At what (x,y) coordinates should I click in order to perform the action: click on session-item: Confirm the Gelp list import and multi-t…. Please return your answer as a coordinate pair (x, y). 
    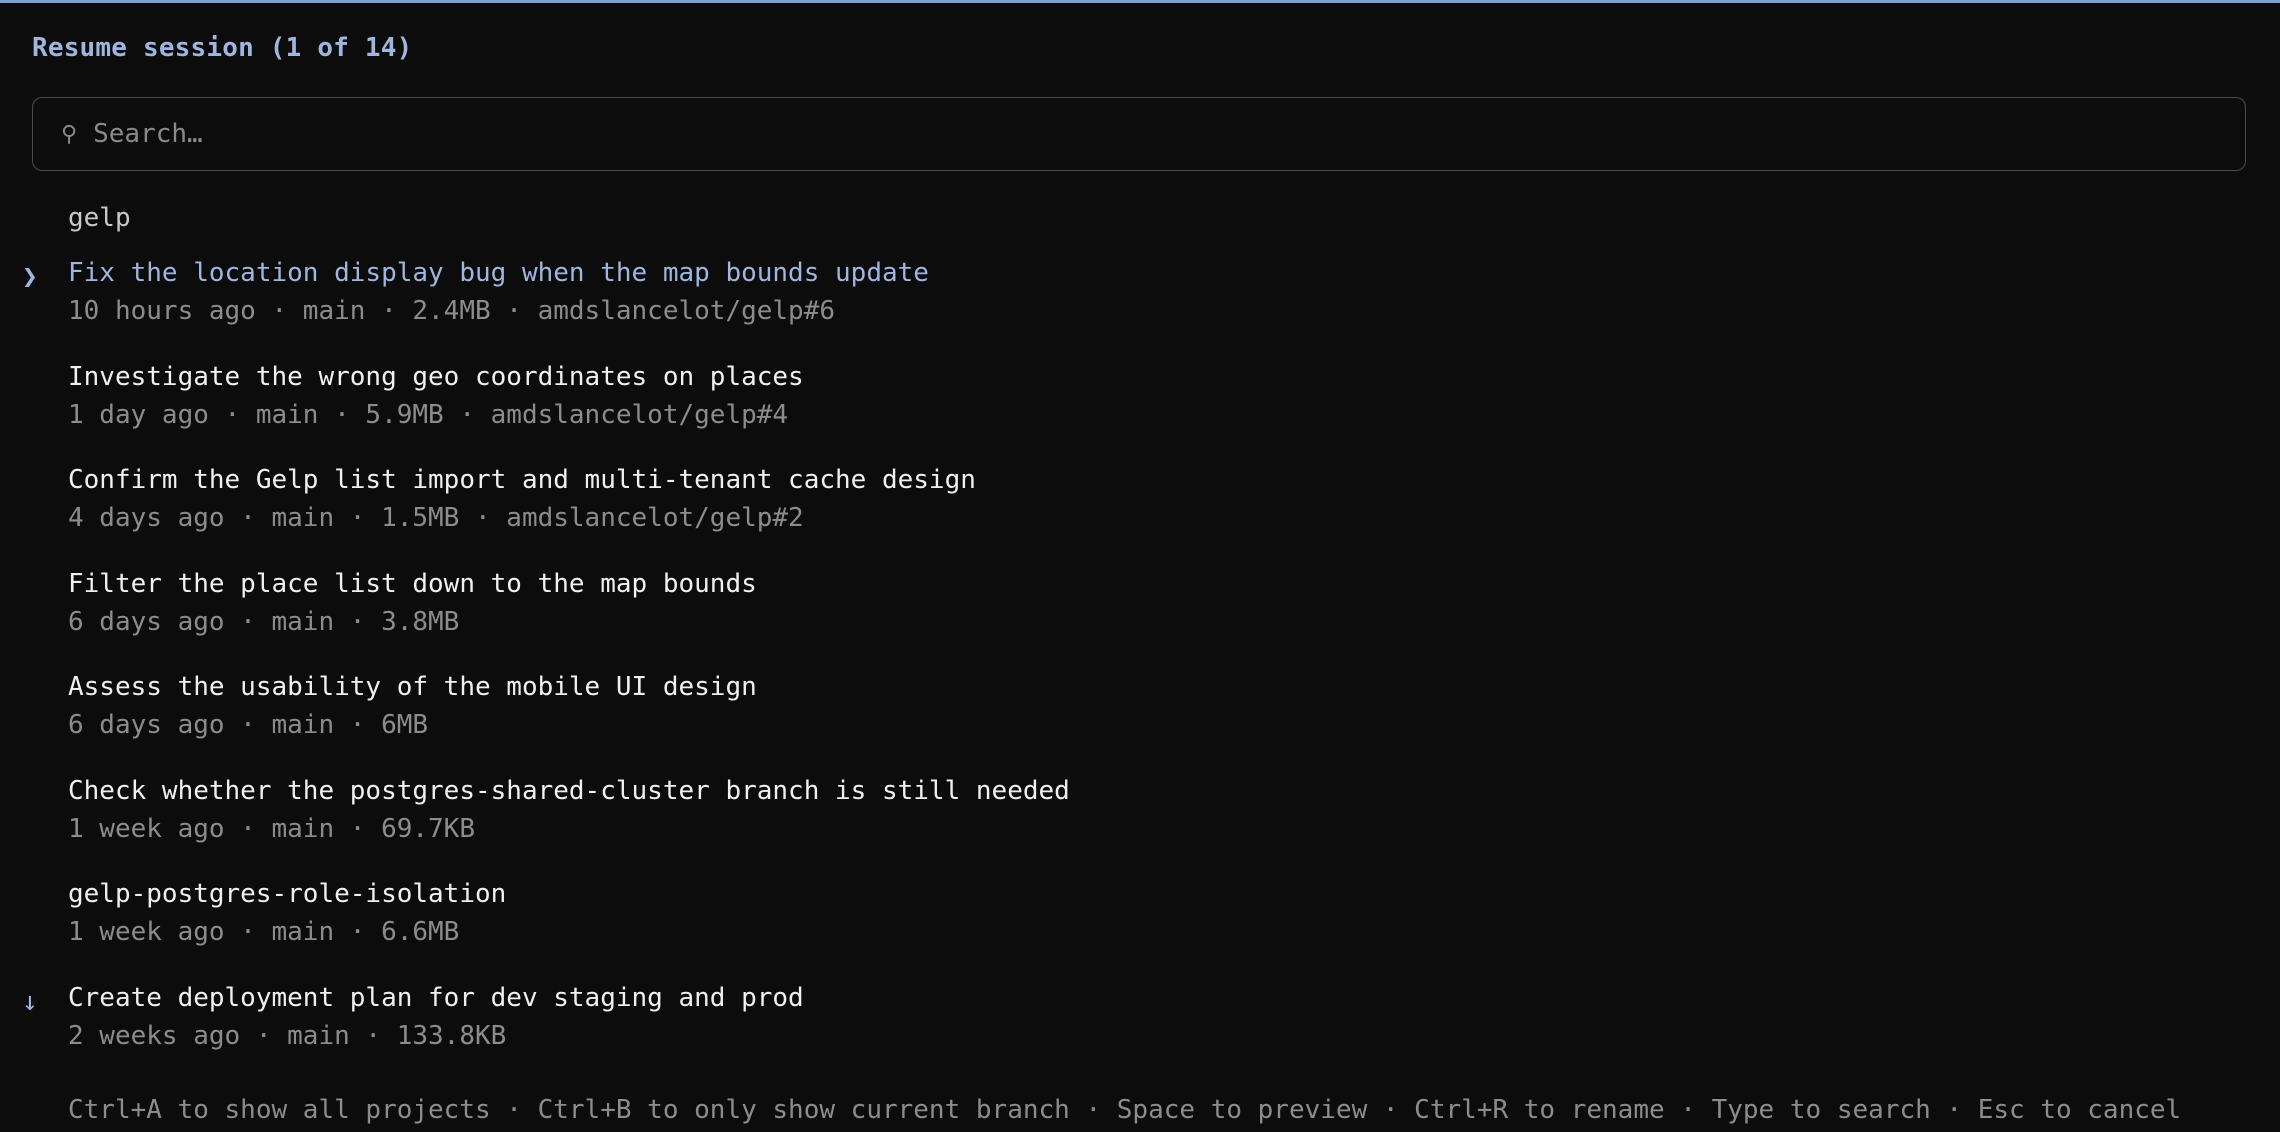
    Looking at the image, I should click on (1140, 517).